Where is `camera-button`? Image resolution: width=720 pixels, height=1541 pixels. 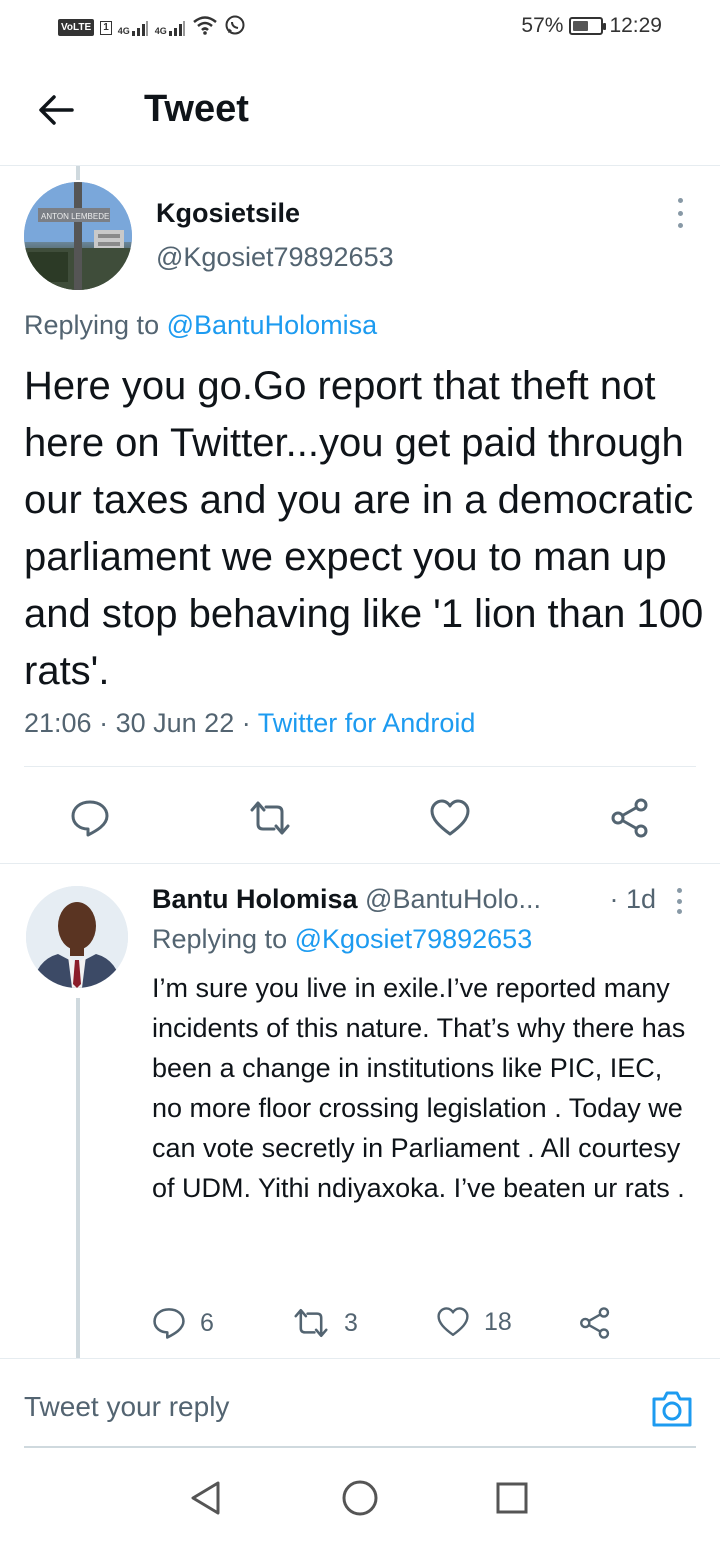
camera-button is located at coordinates (672, 1409).